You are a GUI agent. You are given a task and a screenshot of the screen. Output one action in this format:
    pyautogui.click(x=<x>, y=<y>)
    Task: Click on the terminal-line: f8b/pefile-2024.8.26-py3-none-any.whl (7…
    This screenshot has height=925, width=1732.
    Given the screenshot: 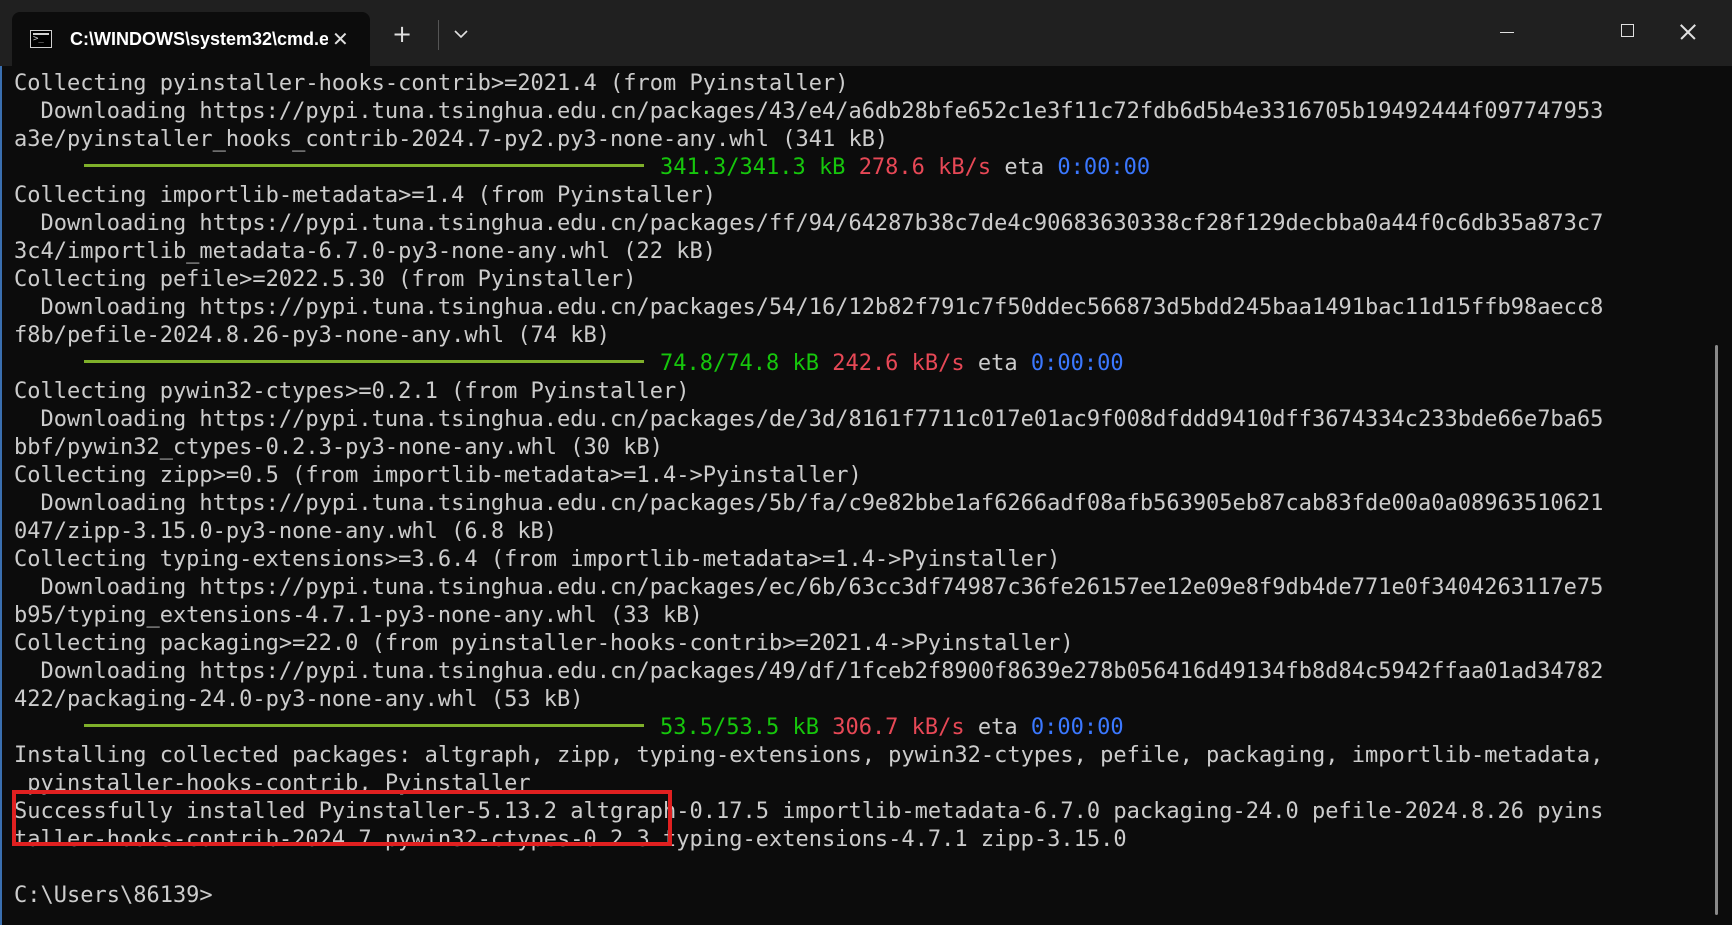 What is the action you would take?
    pyautogui.click(x=312, y=335)
    